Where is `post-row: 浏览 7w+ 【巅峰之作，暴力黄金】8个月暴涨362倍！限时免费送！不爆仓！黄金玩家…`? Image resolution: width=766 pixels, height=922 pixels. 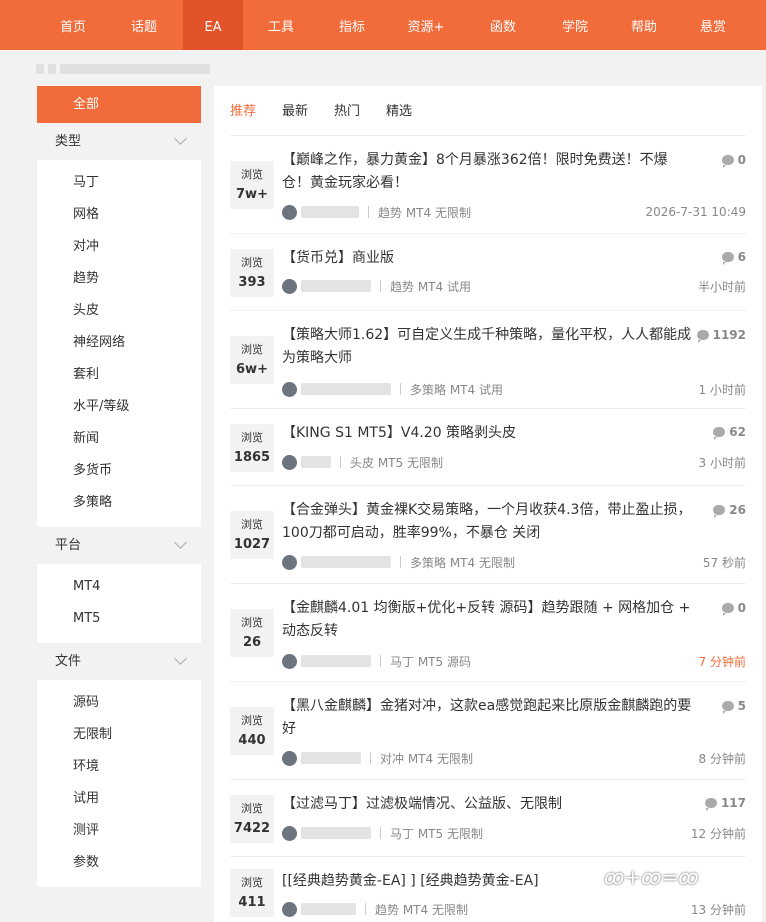 post-row: 浏览 7w+ 【巅峰之作，暴力黄金】8个月暴涨362倍！限时免费送！不爆仓！黄金玩家… is located at coordinates (488, 185).